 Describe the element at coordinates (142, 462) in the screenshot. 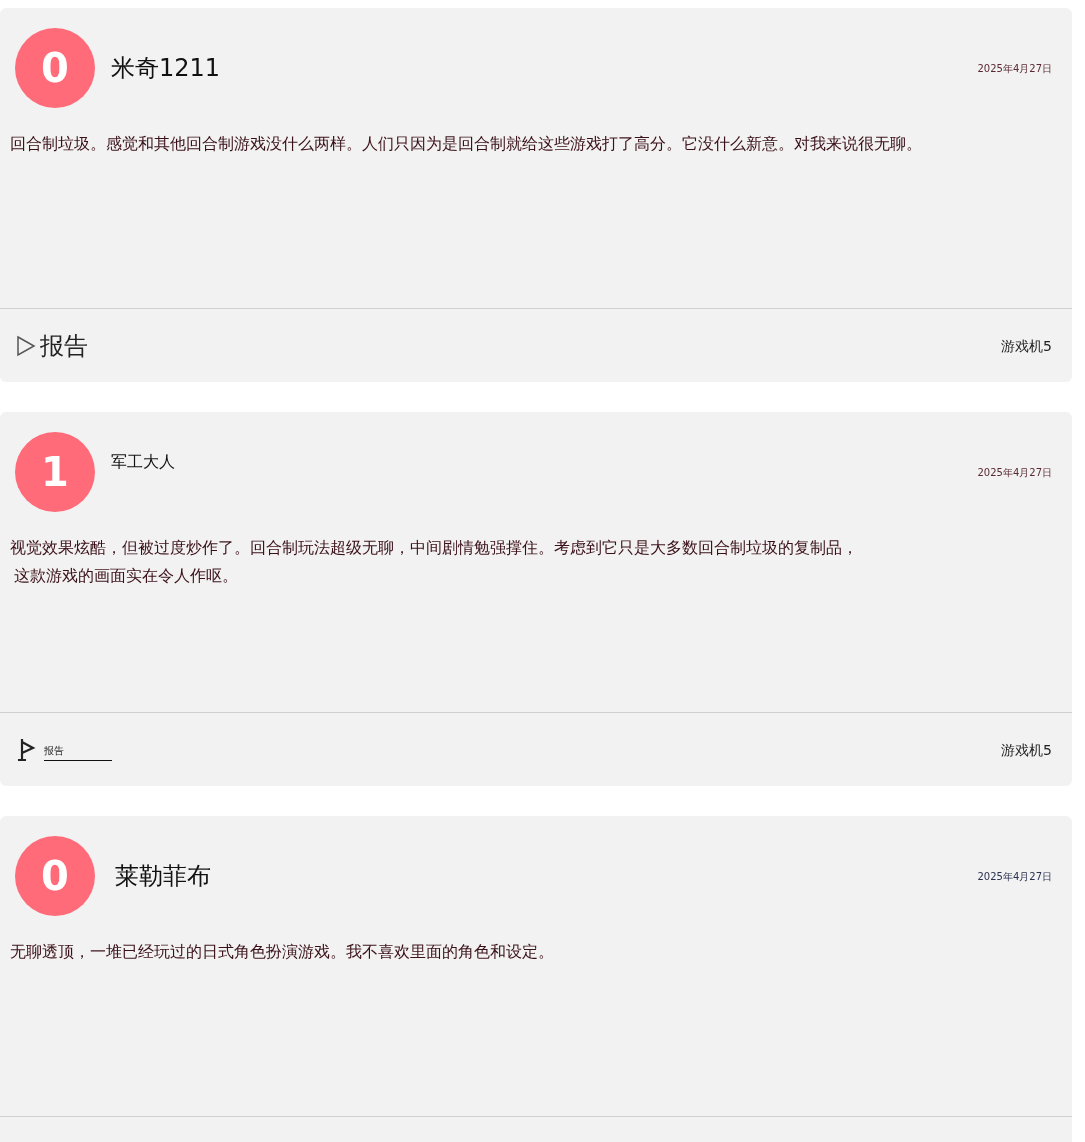

I see `reviewer-name: 军工大人` at that location.